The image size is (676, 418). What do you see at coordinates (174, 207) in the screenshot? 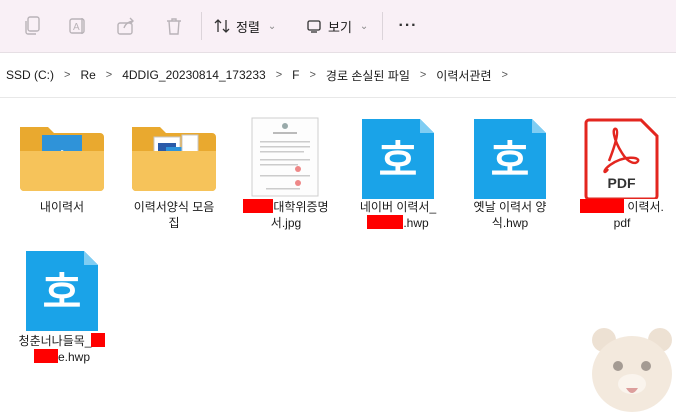
I see `file-name: 이력서양식 모음` at bounding box center [174, 207].